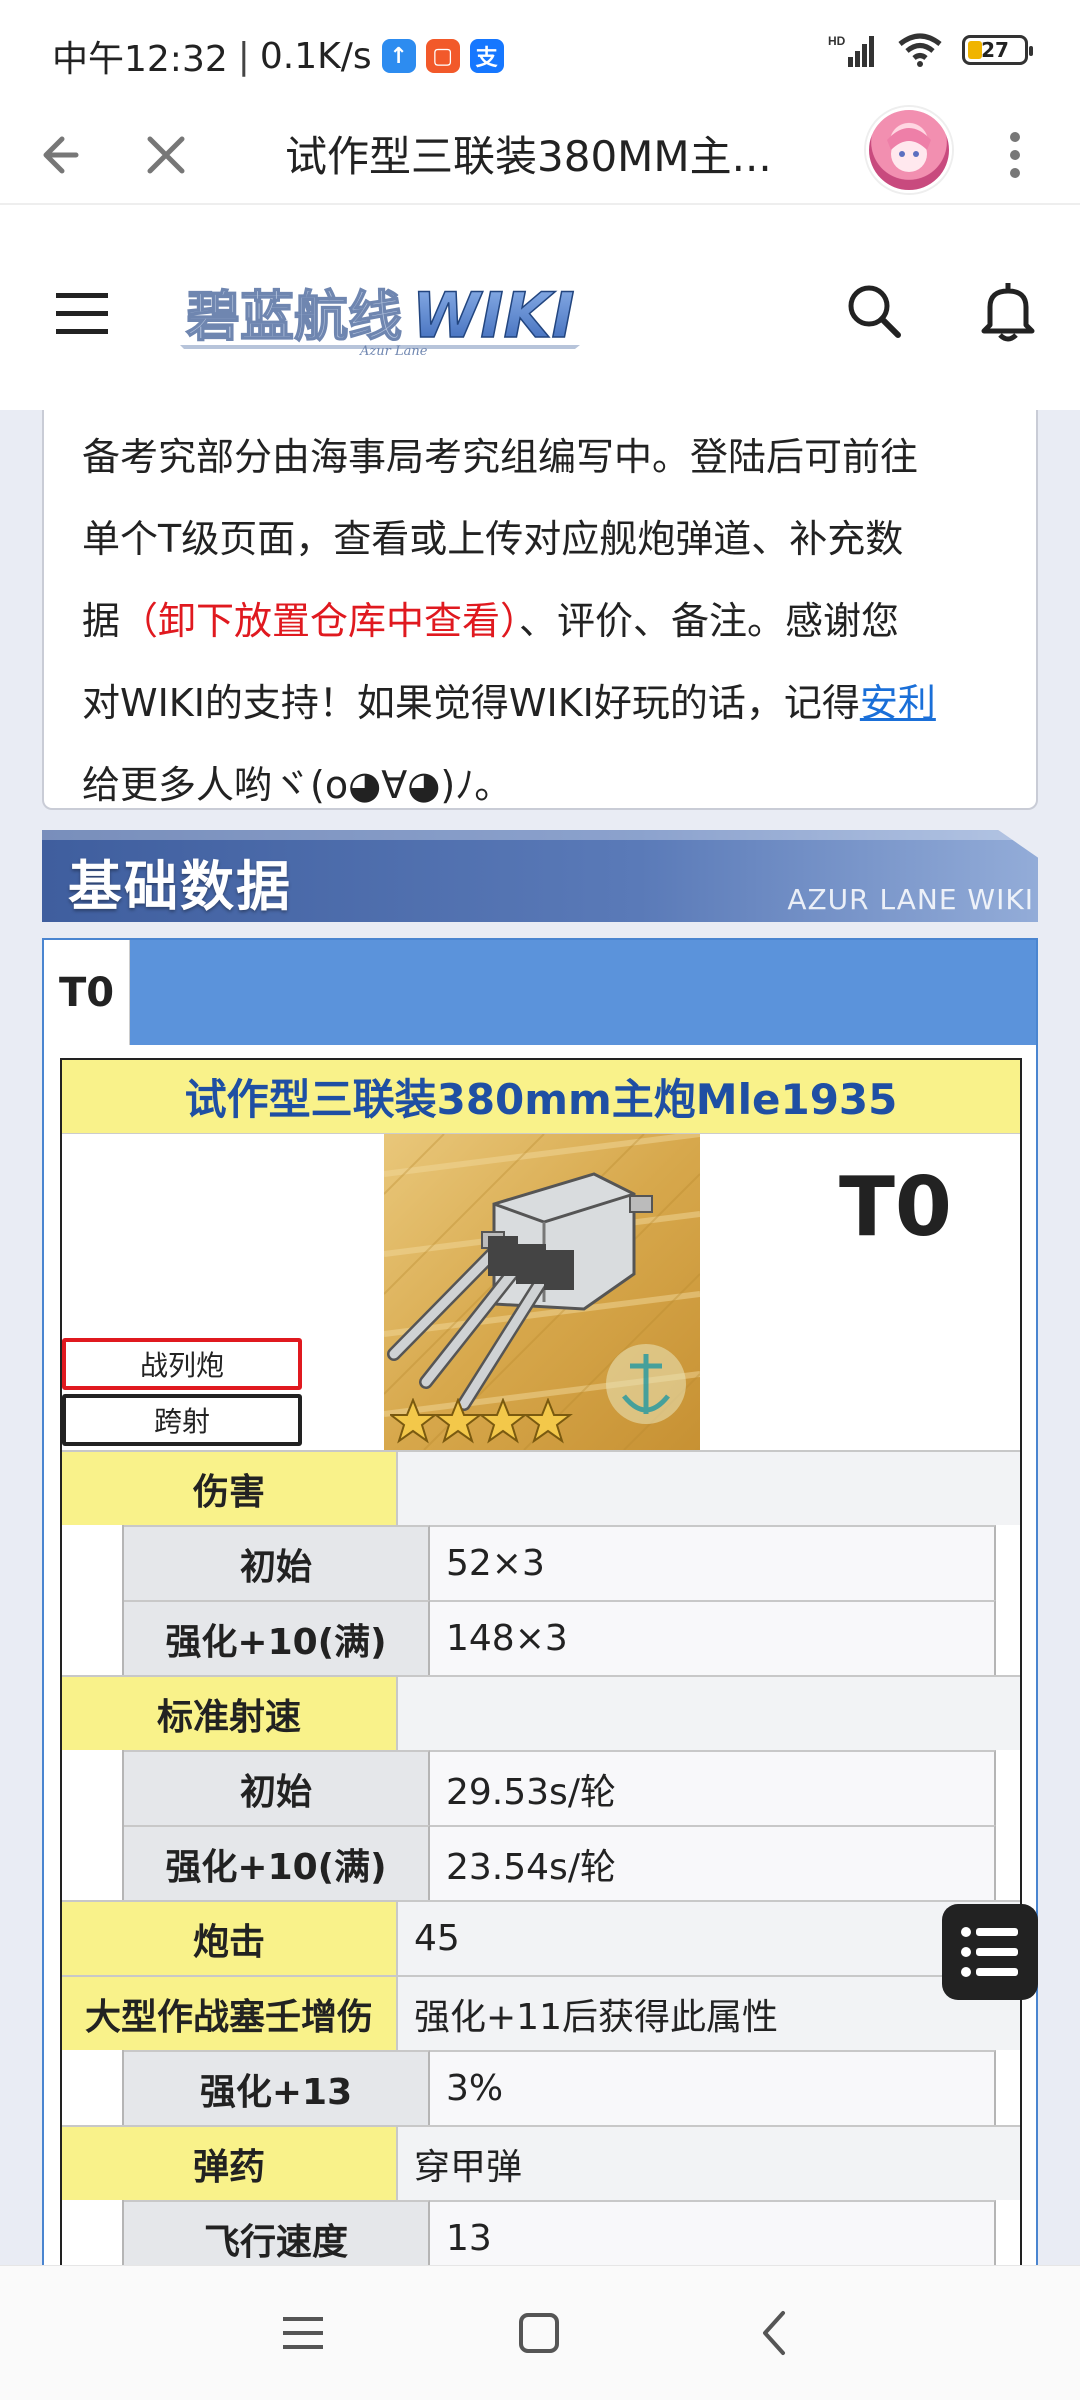  What do you see at coordinates (995, 50) in the screenshot?
I see `battery-level: 27` at bounding box center [995, 50].